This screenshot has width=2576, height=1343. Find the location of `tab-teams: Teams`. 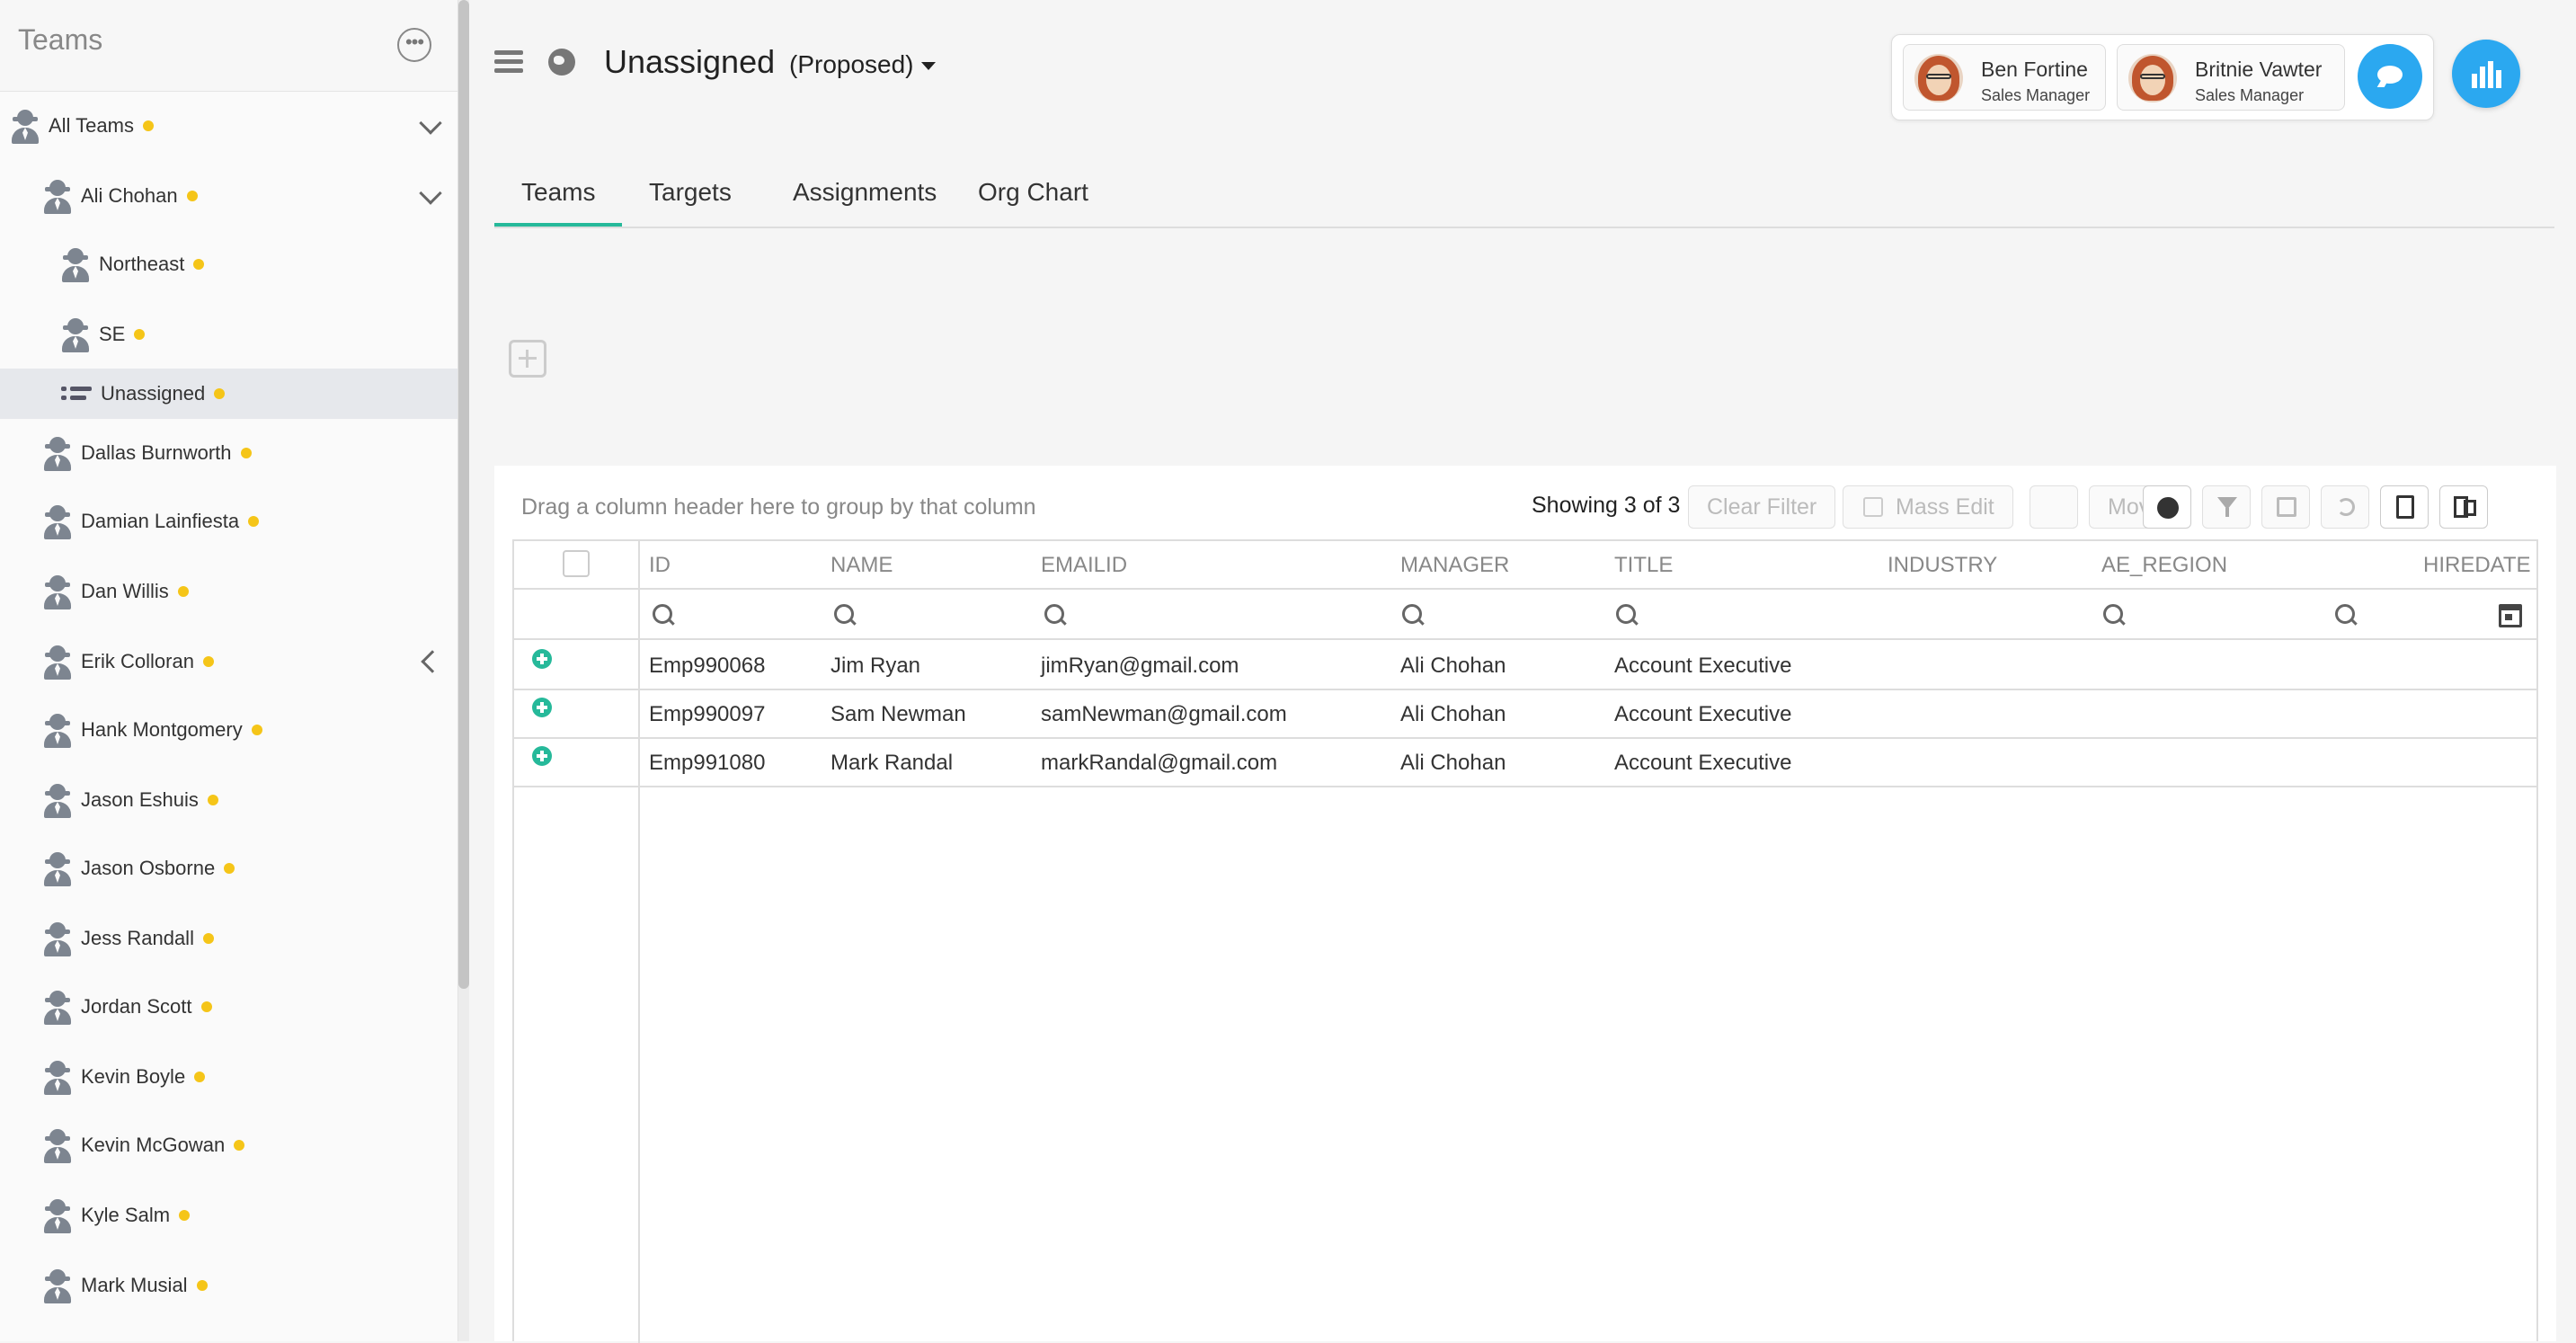

tab-teams: Teams is located at coordinates (558, 200).